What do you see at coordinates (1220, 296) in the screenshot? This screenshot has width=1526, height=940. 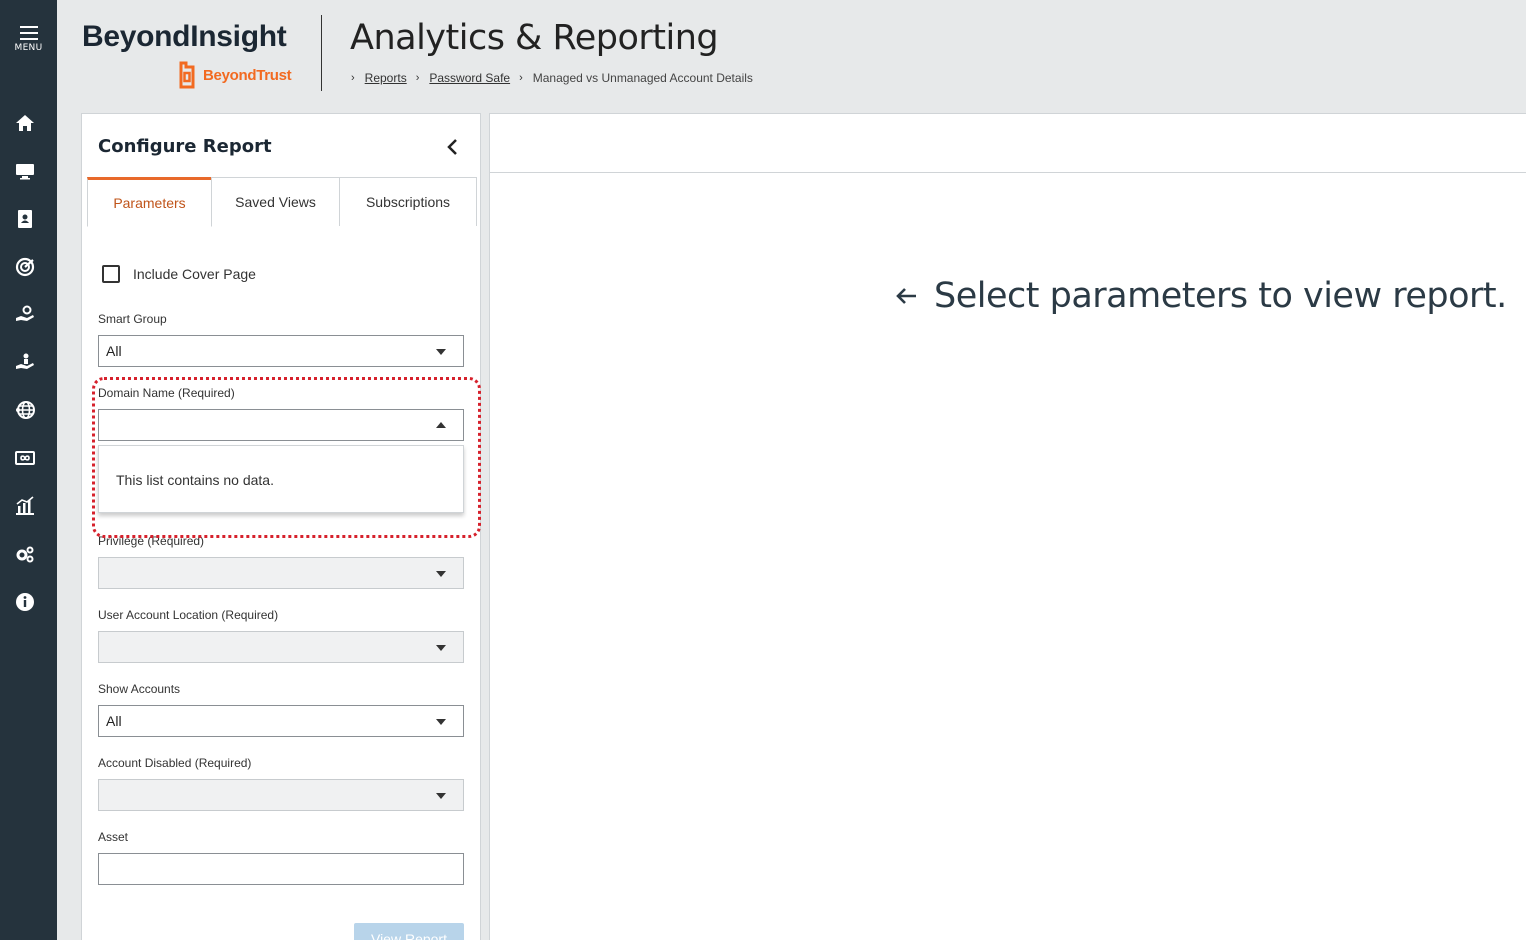 I see `report-placeholder-text: Select parameters to view report.` at bounding box center [1220, 296].